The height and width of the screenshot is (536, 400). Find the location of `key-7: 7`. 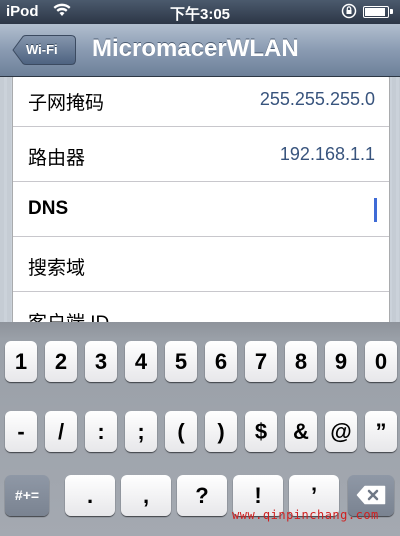

key-7: 7 is located at coordinates (261, 361).